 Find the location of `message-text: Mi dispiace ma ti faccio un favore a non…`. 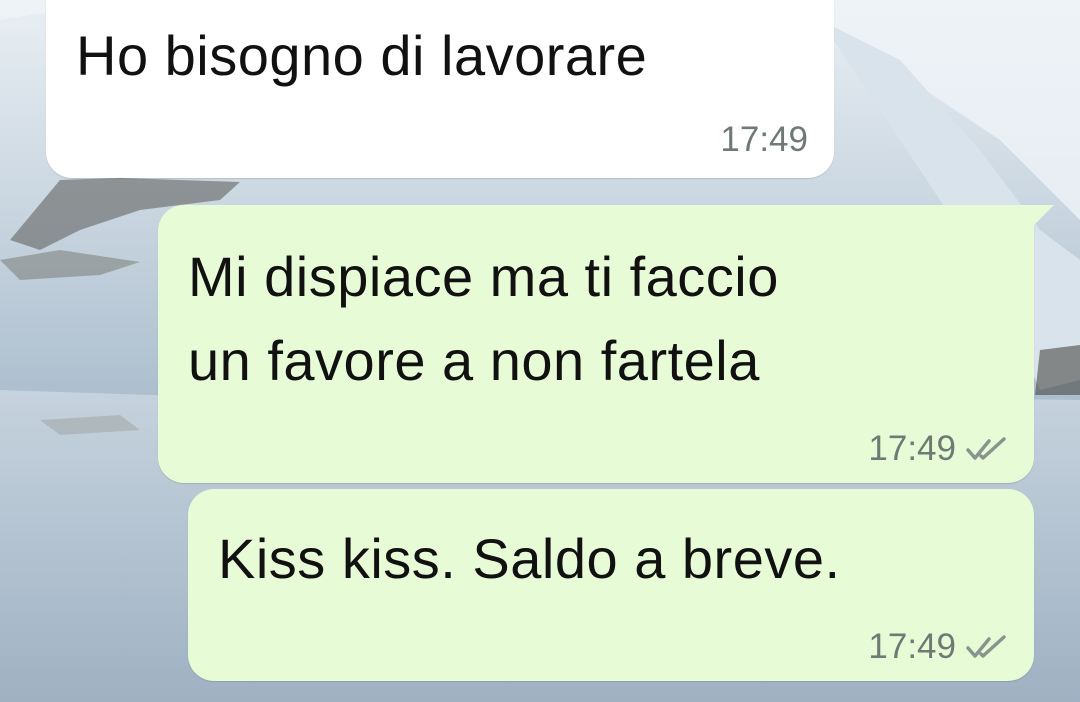

message-text: Mi dispiace ma ti faccio un favore a non… is located at coordinates (483, 318).